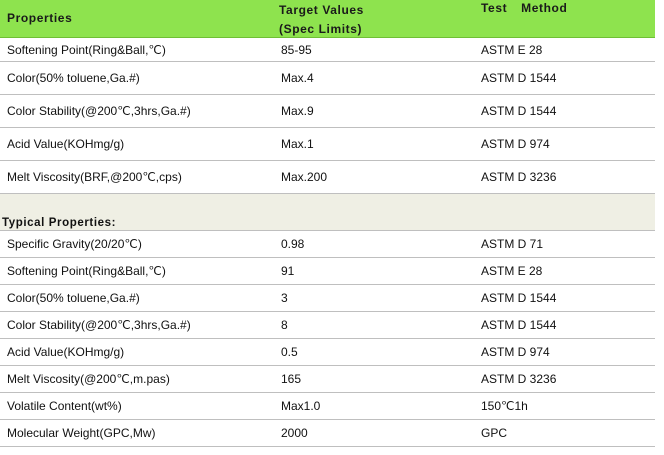  I want to click on section-typical-properties: Typical Properties:, so click(327, 212).